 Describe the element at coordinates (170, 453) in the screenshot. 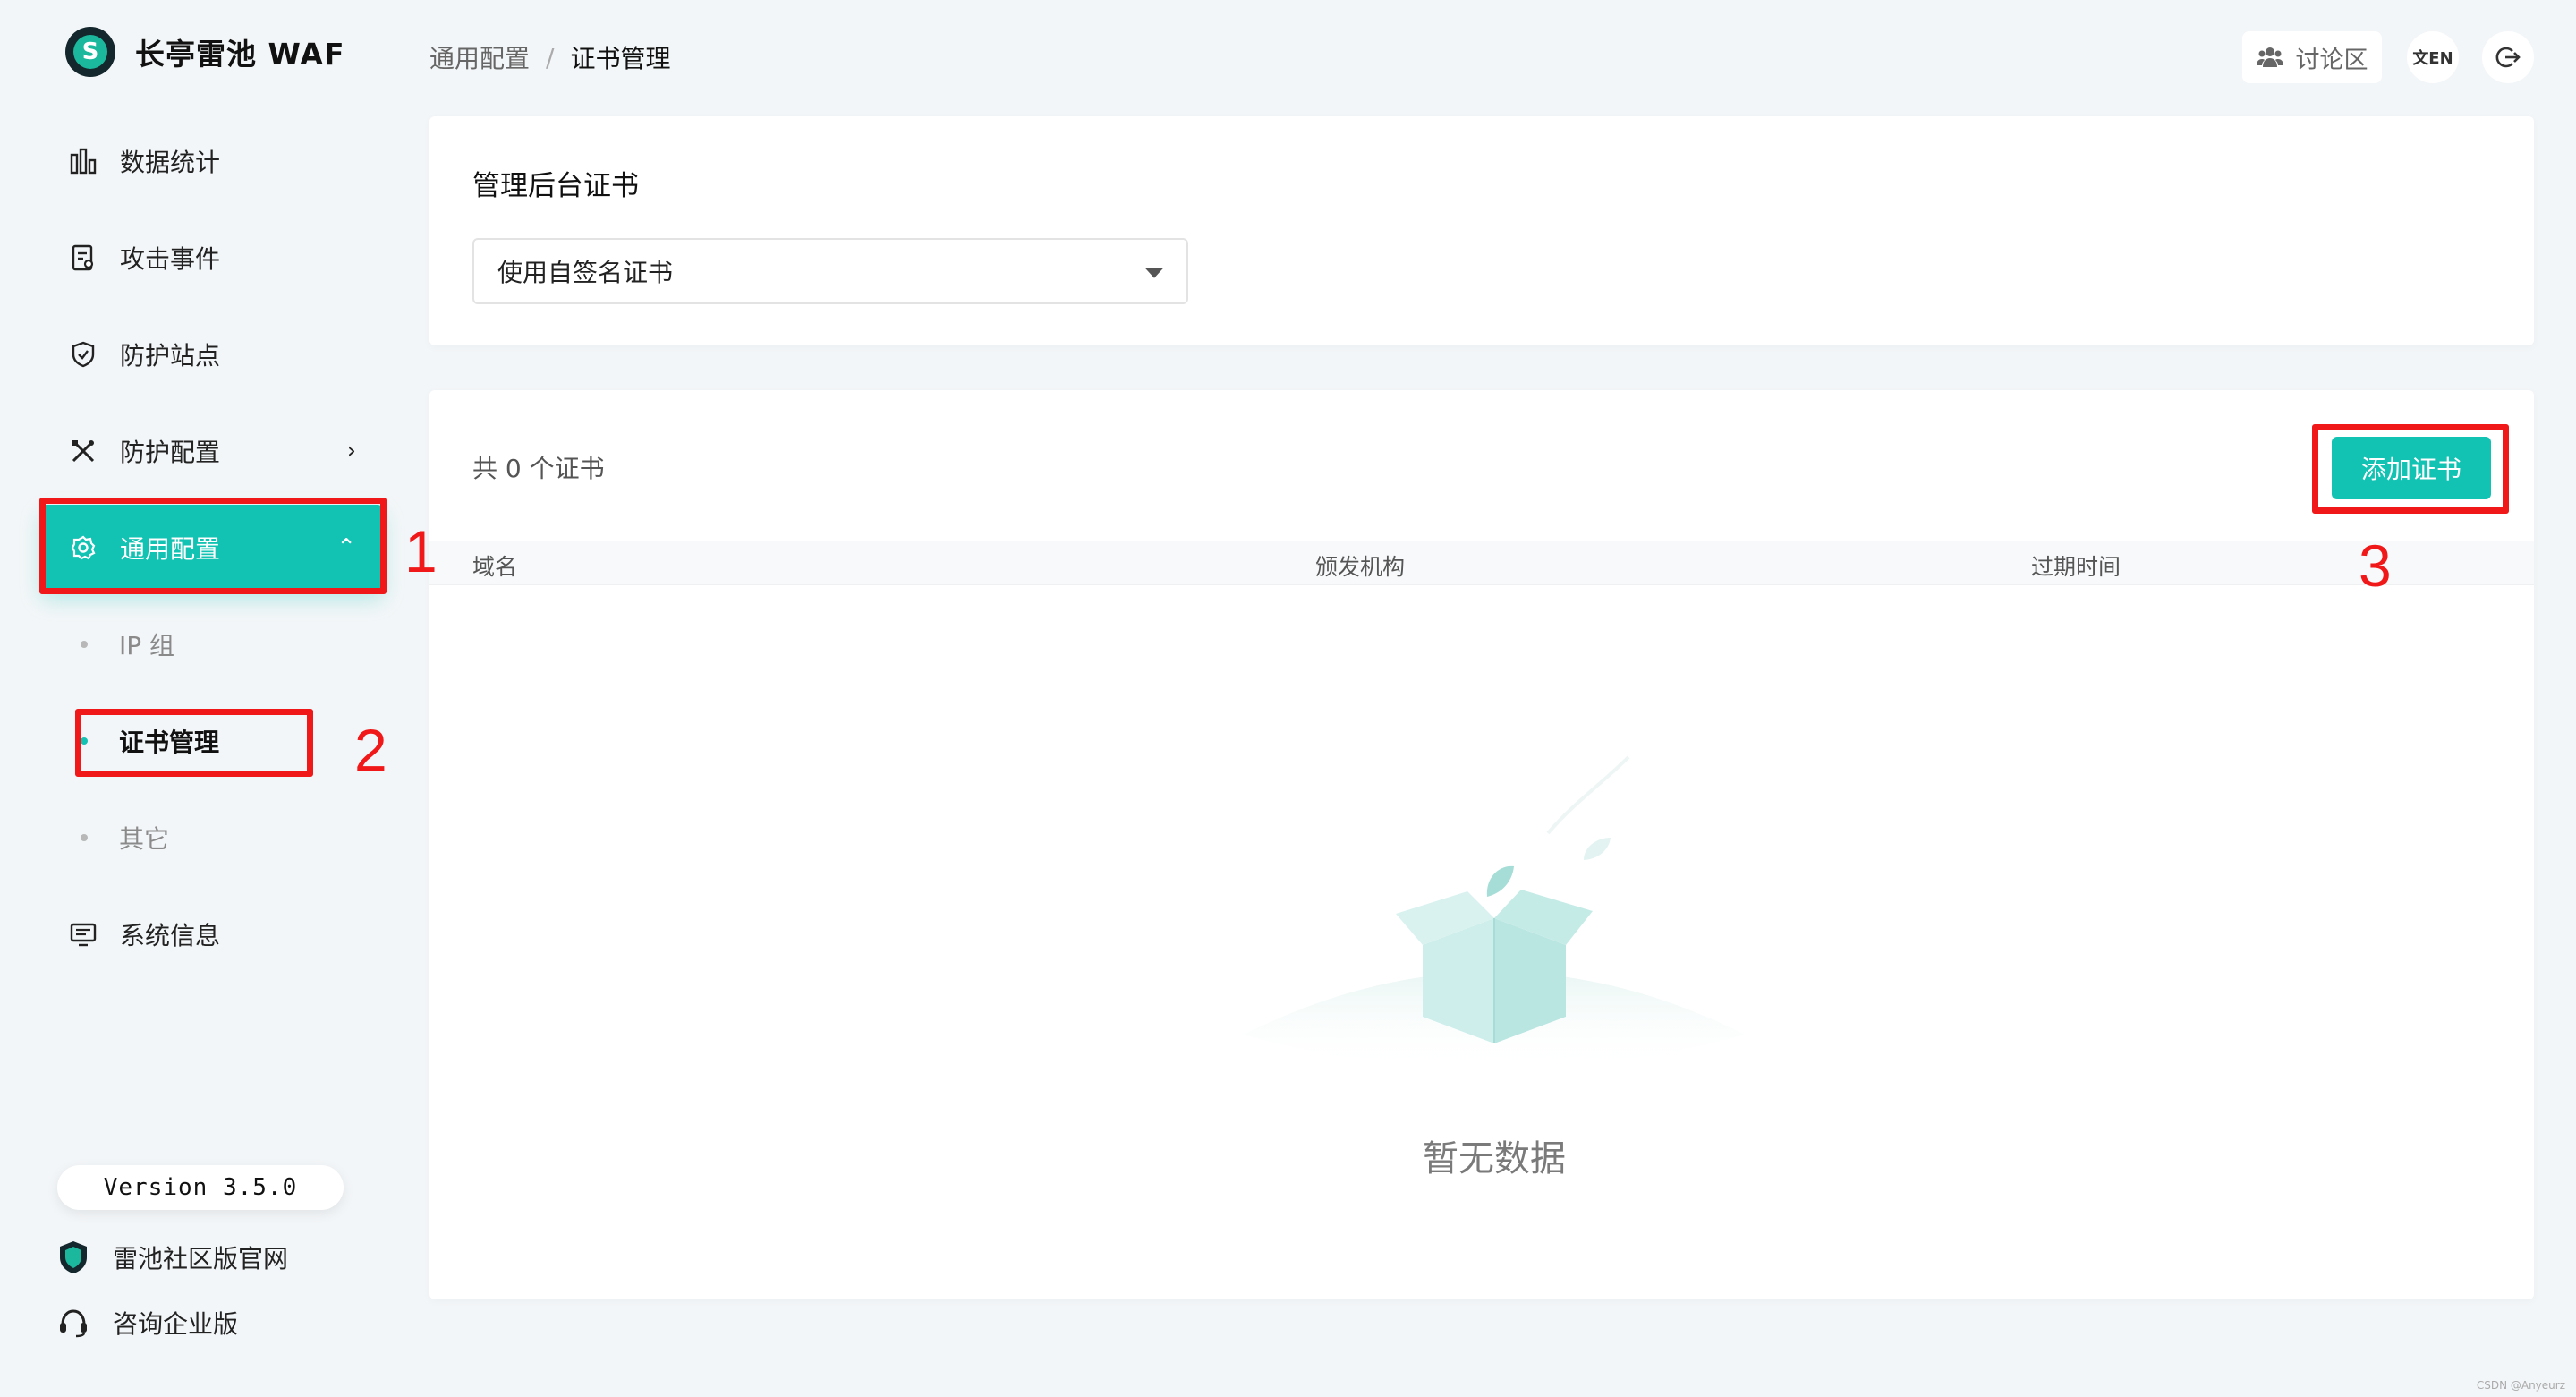

I see `sidebar-item-label: 防护配置` at that location.